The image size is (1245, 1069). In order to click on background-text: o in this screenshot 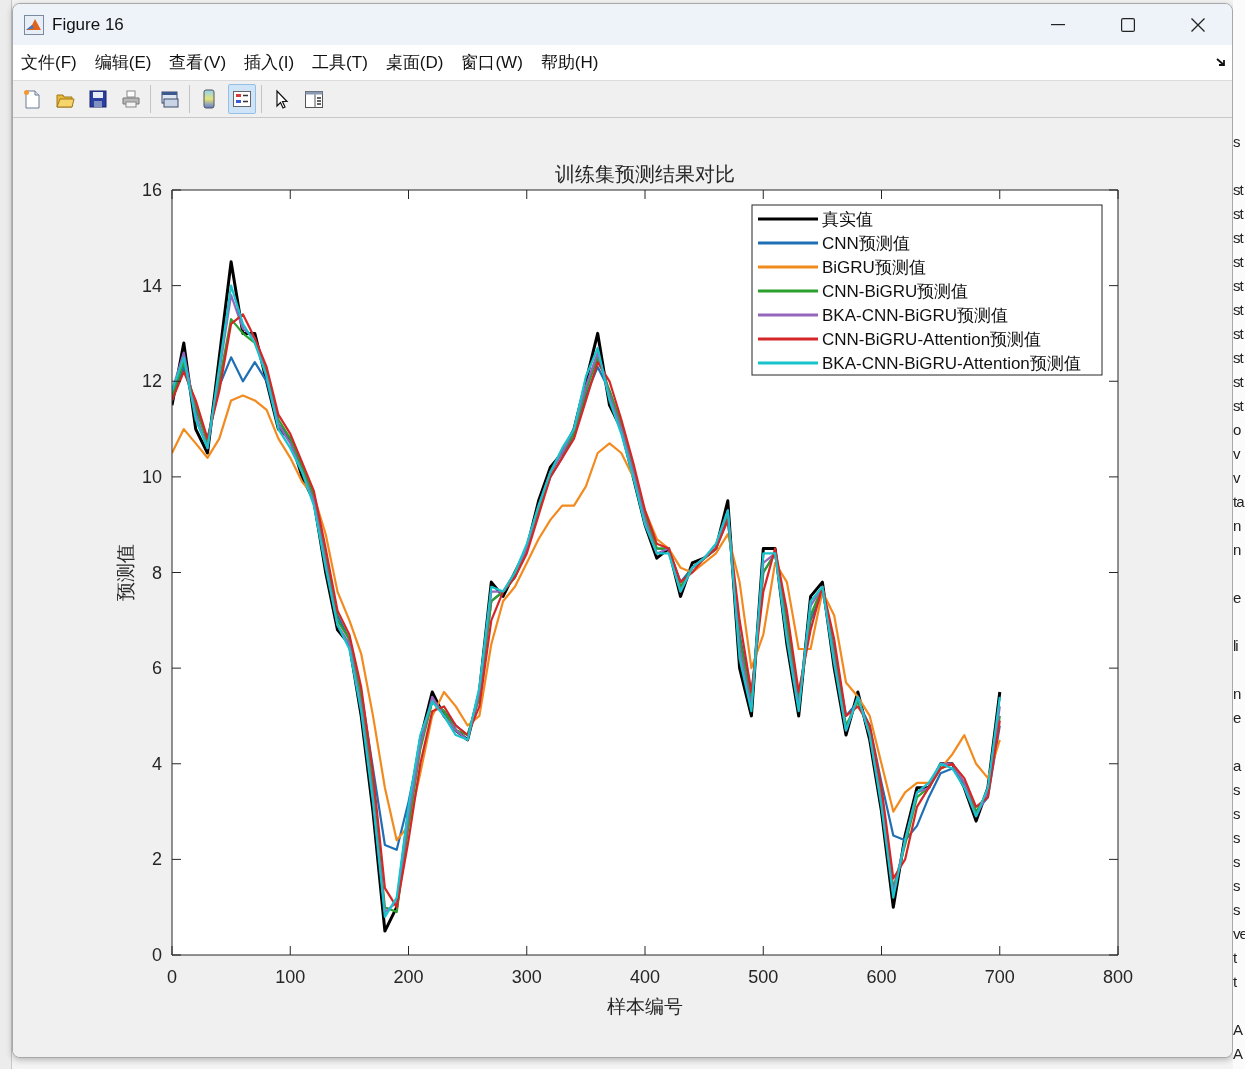, I will do `click(1237, 430)`.